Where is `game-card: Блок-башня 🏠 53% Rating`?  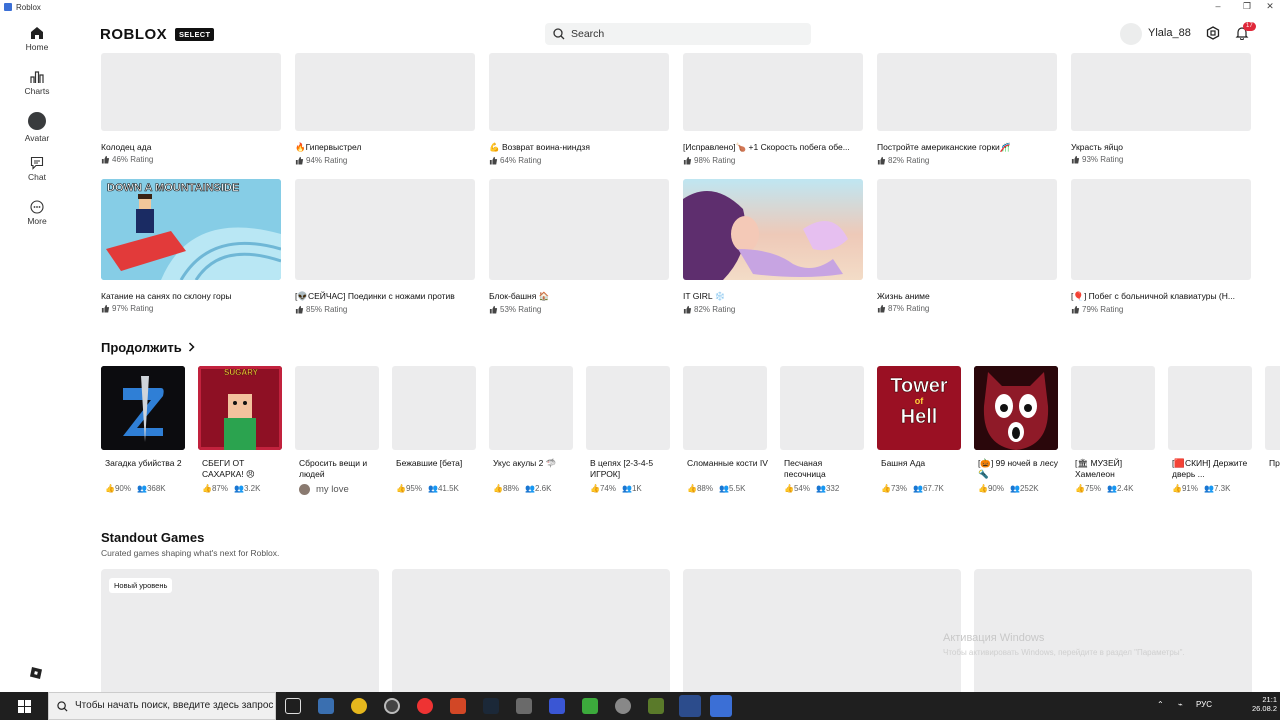
game-card: Блок-башня 🏠 53% Rating is located at coordinates (579, 246).